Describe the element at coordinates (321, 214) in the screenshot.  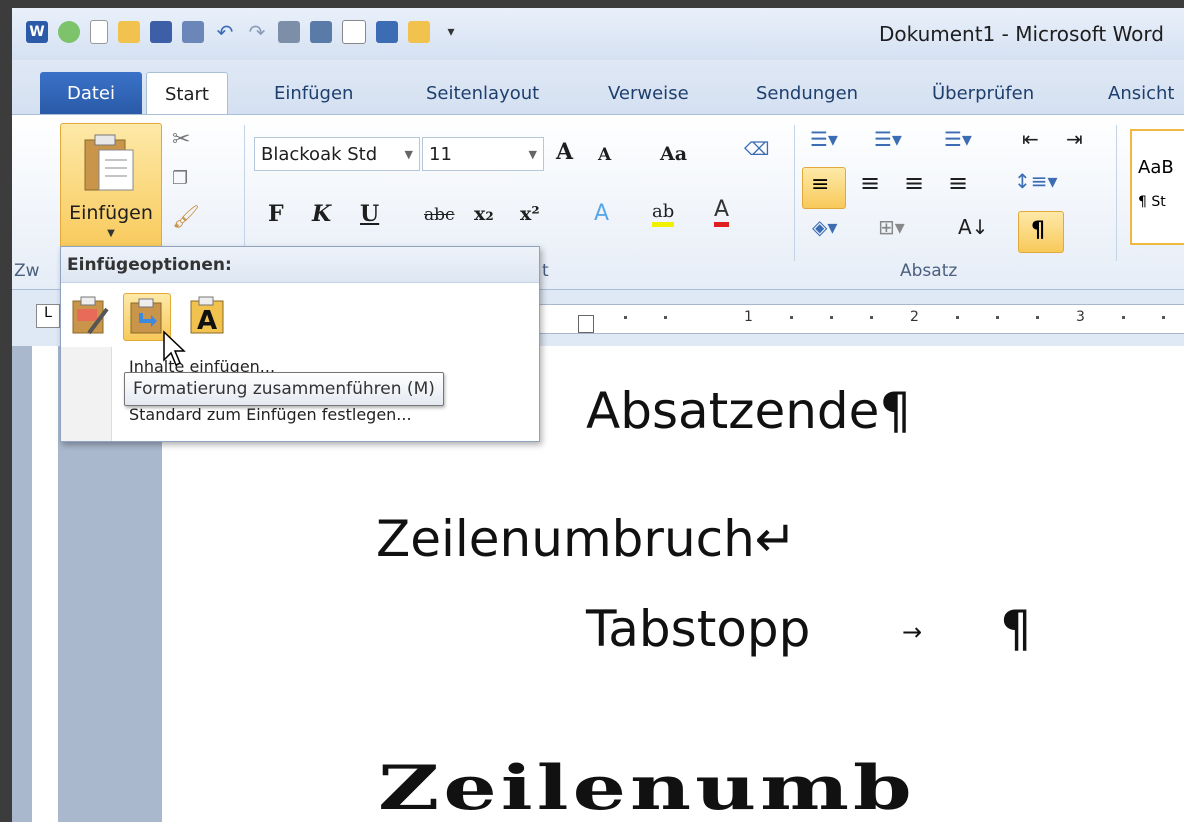
I see `italic-button: K` at that location.